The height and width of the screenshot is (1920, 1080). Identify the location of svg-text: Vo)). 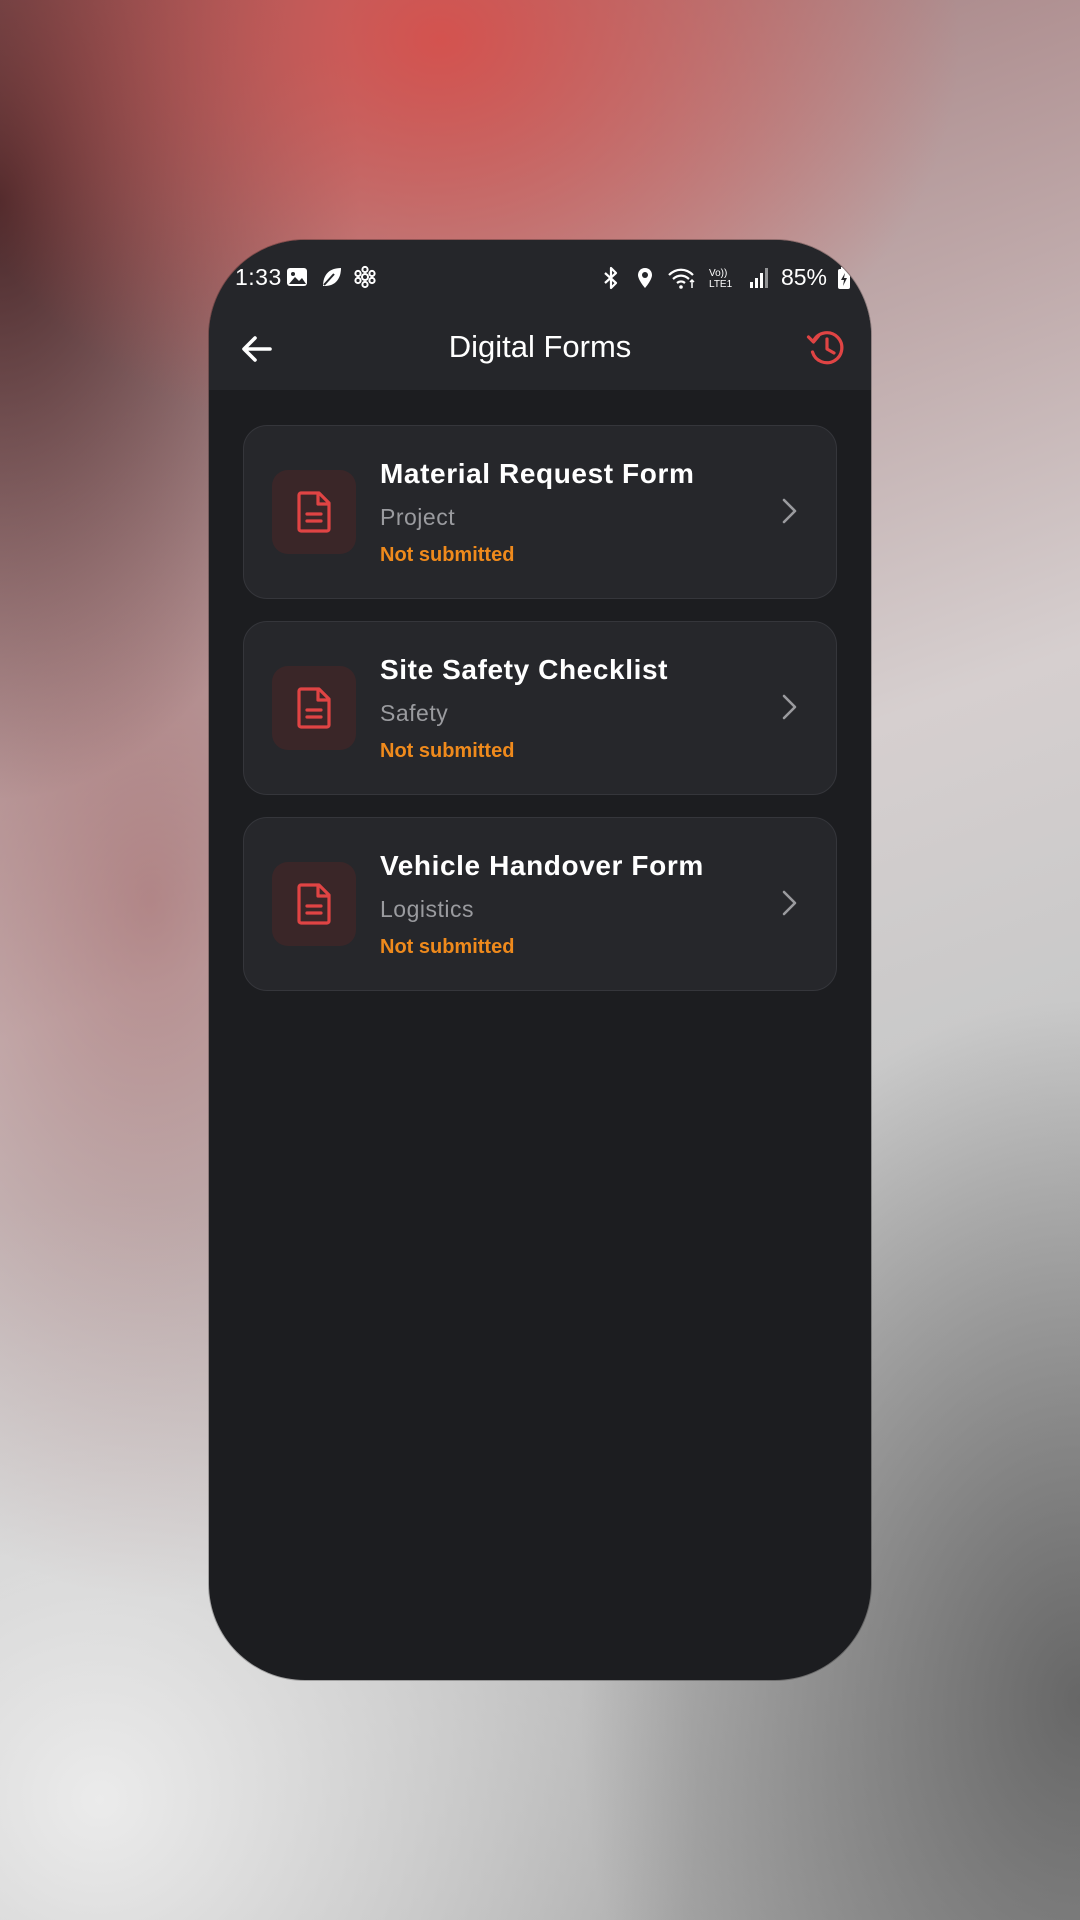
(718, 273).